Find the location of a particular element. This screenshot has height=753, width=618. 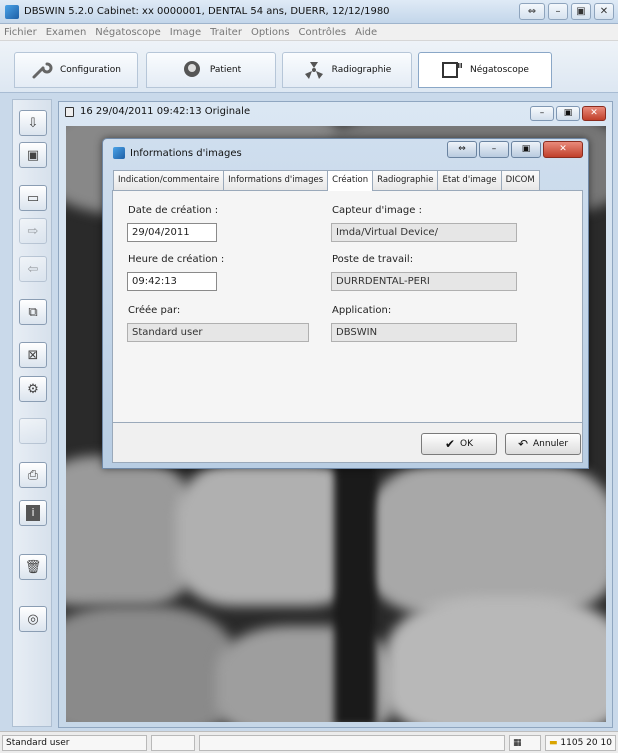

print-button: ⎙ is located at coordinates (33, 475).